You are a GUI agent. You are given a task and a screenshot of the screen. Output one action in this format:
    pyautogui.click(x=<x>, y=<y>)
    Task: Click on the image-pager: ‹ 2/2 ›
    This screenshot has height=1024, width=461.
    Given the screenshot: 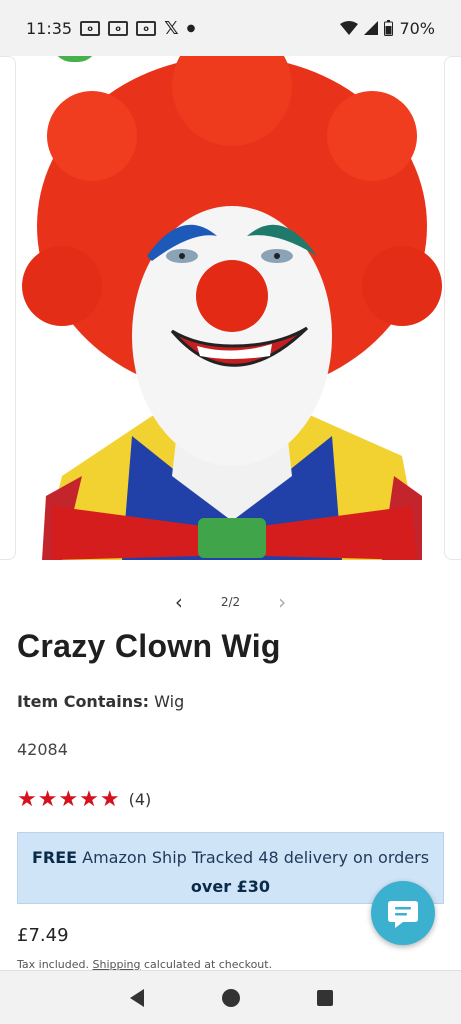 What is the action you would take?
    pyautogui.click(x=230, y=602)
    